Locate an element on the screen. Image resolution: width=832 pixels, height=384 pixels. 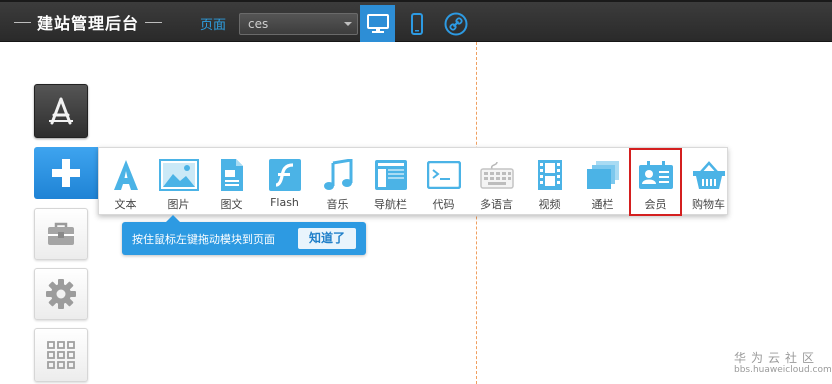
app-title-text: 建站管理后台 is located at coordinates (88, 23).